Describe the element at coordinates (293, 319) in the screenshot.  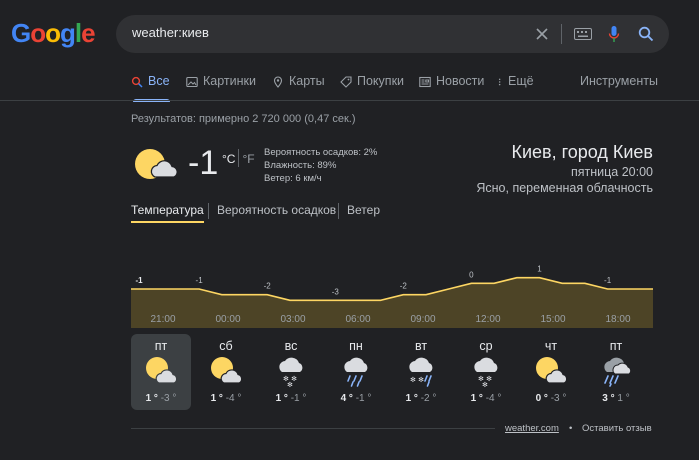
I see `hour-label: 03:00` at that location.